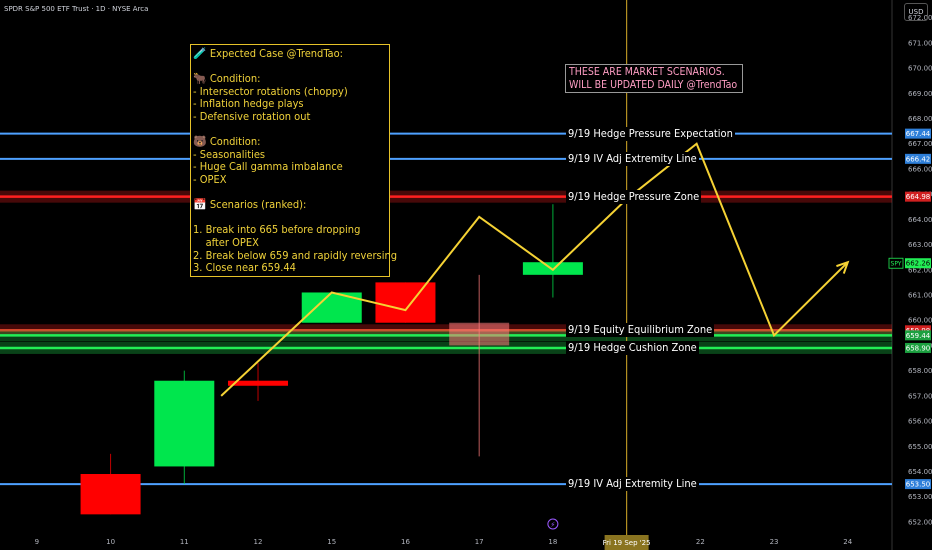 This screenshot has width=932, height=550. What do you see at coordinates (258, 205) in the screenshot?
I see `scenarios-title: Scenarios (ranked):` at bounding box center [258, 205].